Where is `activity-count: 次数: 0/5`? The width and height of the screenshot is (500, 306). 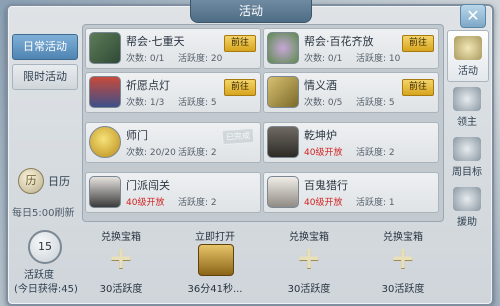
activity-count: 次数: 0/5 is located at coordinates (323, 103).